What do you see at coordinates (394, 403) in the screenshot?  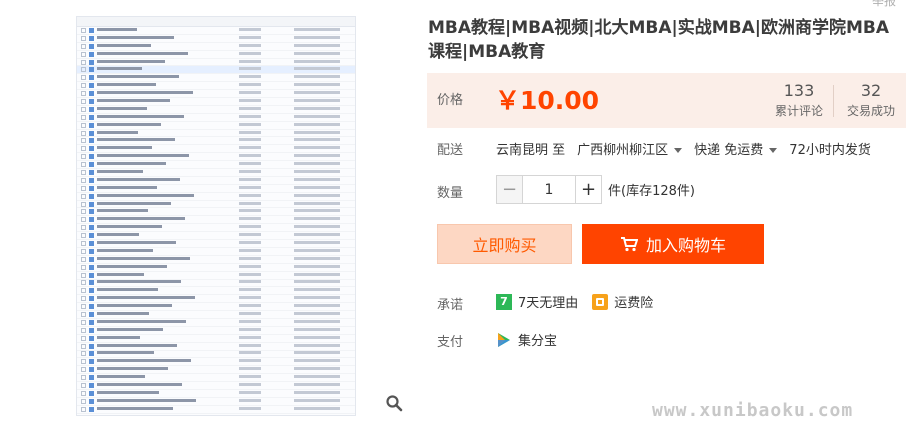 I see `zoom-icon` at bounding box center [394, 403].